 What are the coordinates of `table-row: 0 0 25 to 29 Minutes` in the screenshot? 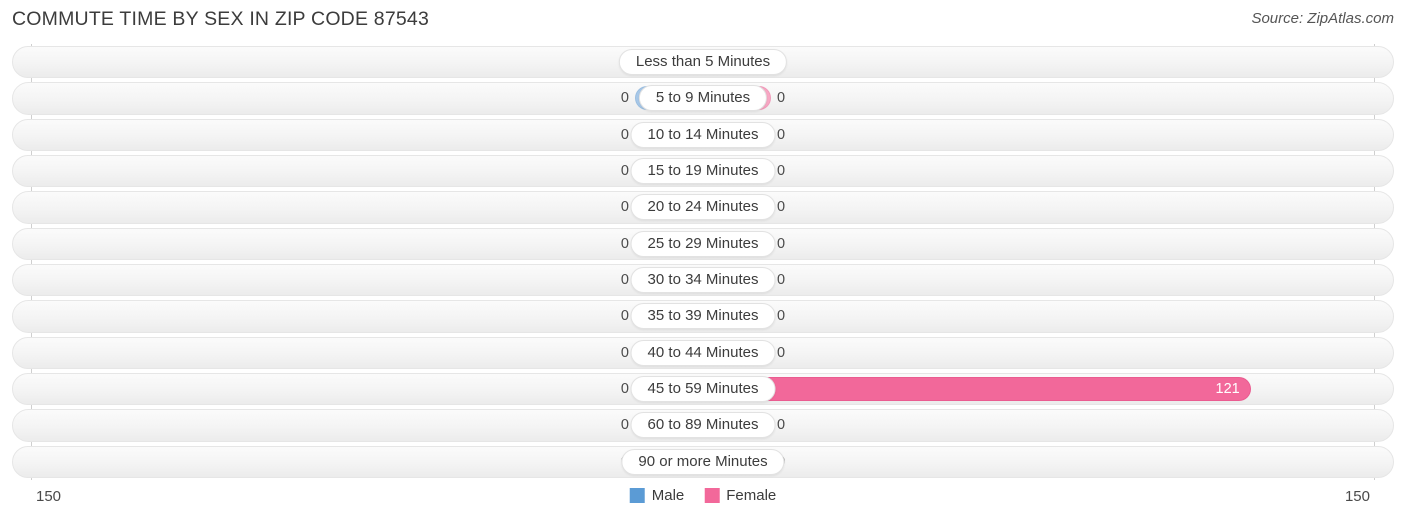 It's located at (703, 244).